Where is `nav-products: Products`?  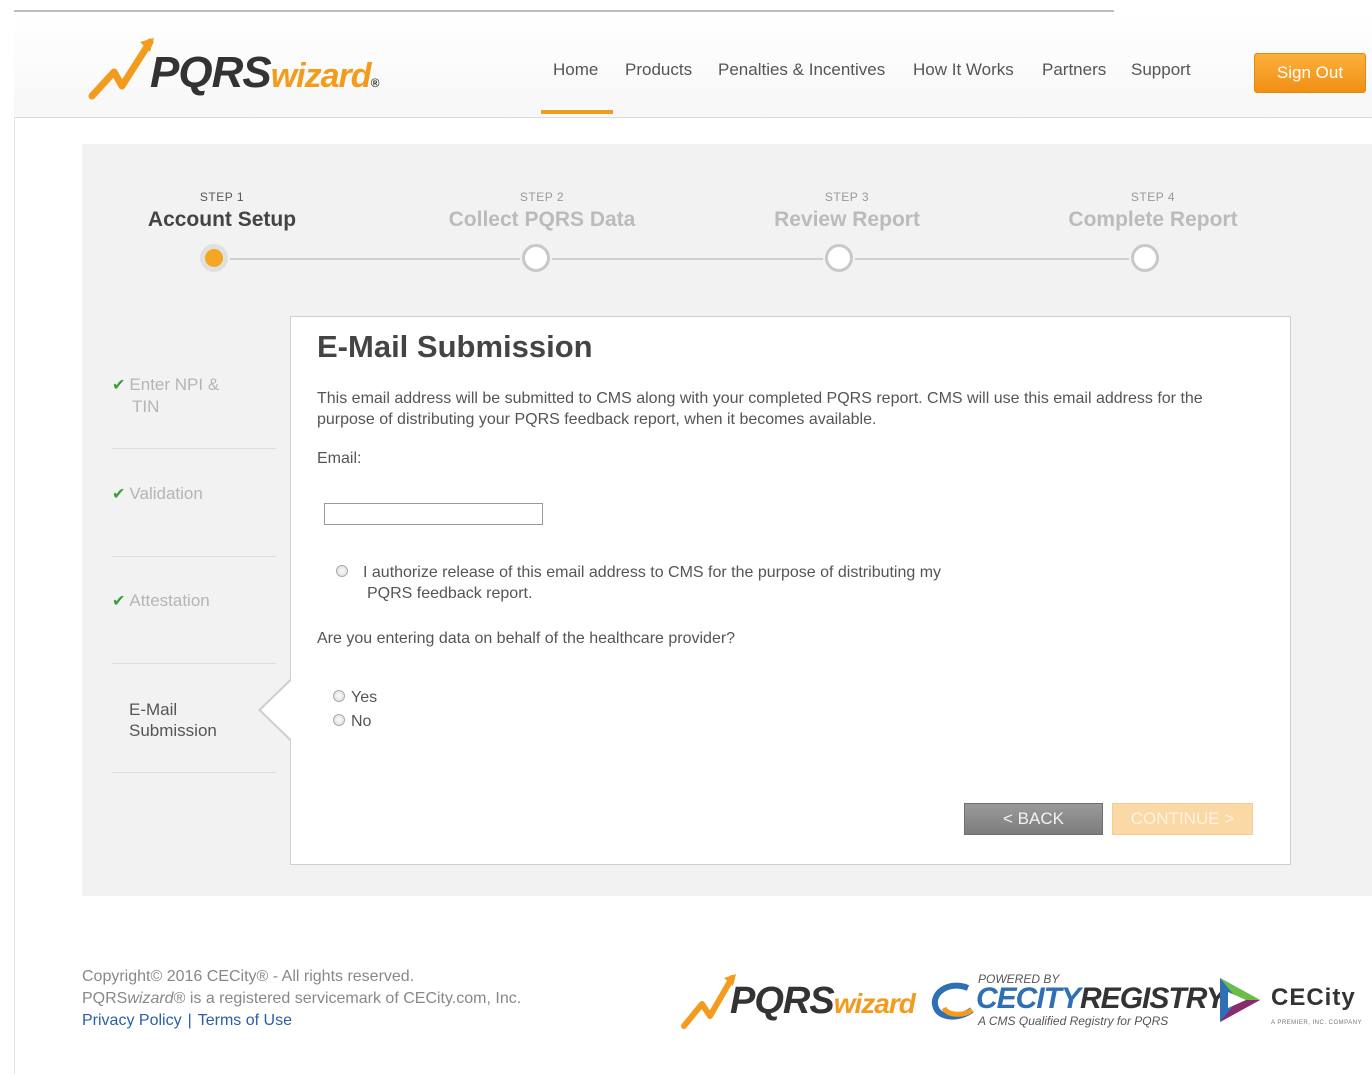 nav-products: Products is located at coordinates (658, 70).